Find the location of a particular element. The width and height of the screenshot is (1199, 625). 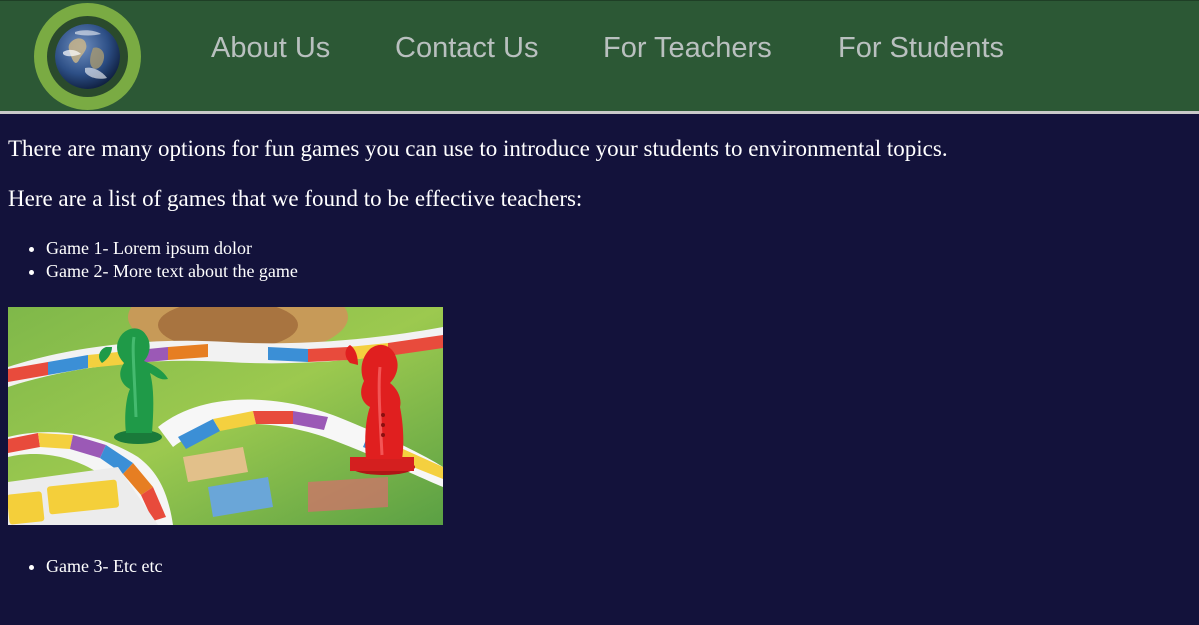

logo-ring is located at coordinates (87, 56).